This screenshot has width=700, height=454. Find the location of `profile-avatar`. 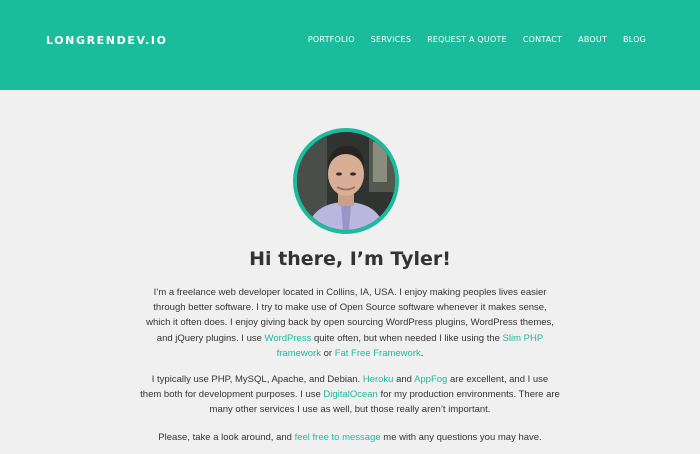

profile-avatar is located at coordinates (346, 181).